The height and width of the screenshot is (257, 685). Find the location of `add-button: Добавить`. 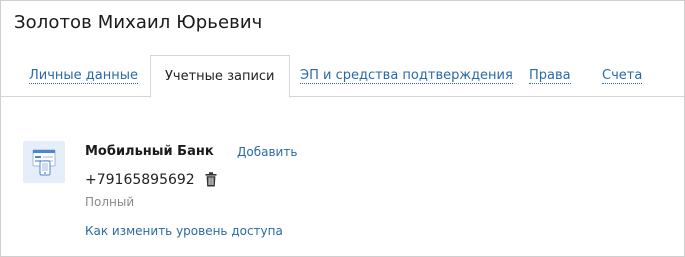

add-button: Добавить is located at coordinates (267, 152).